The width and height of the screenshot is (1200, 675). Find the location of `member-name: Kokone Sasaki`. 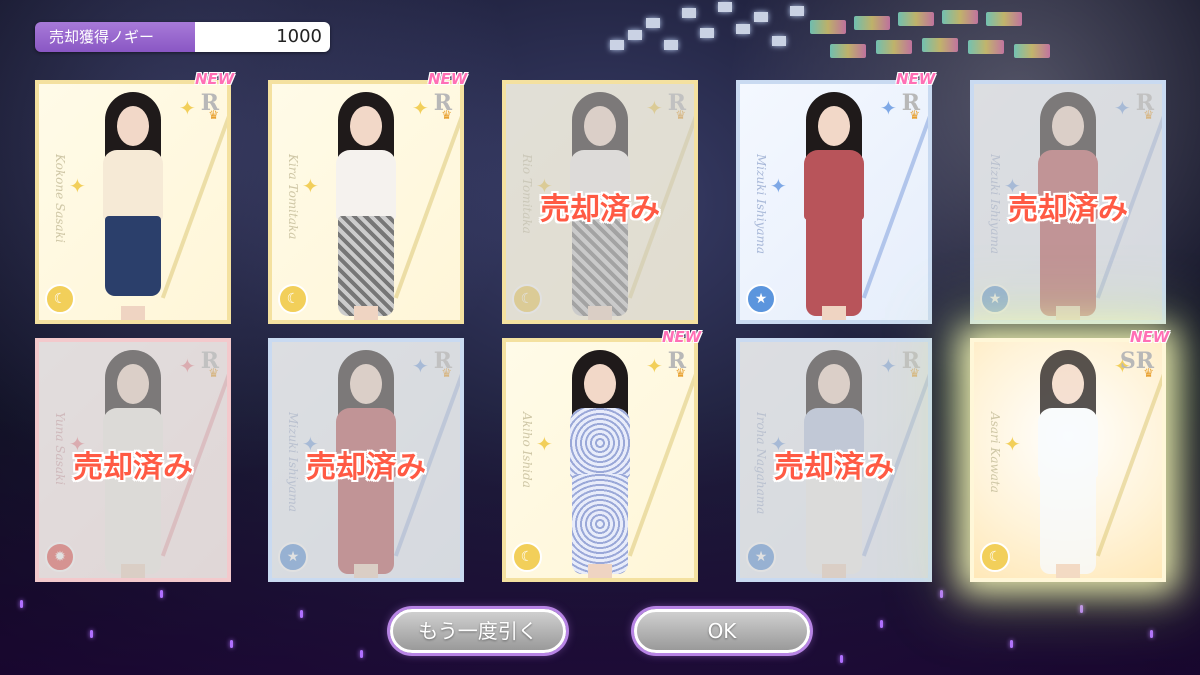

member-name: Kokone Sasaki is located at coordinates (60, 198).